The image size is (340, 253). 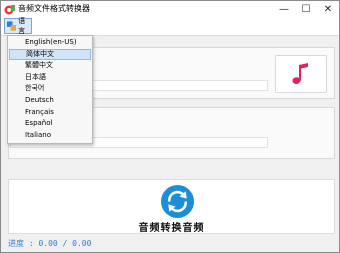 What do you see at coordinates (50, 66) in the screenshot?
I see `language-option-traditional-chinese: 繁體中文` at bounding box center [50, 66].